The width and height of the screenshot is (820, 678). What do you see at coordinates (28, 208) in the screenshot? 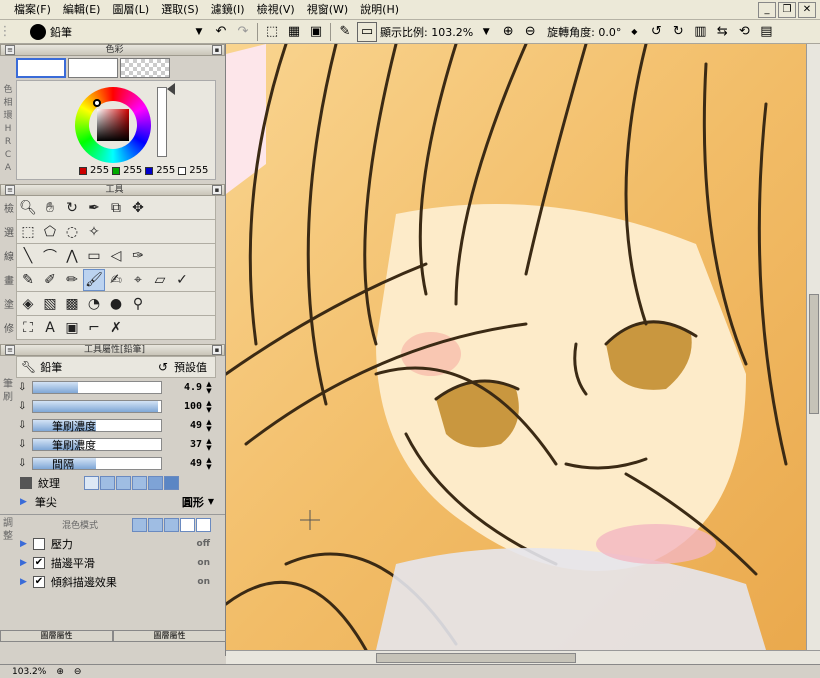
I see `zoom-icon: 🔍︎` at bounding box center [28, 208].